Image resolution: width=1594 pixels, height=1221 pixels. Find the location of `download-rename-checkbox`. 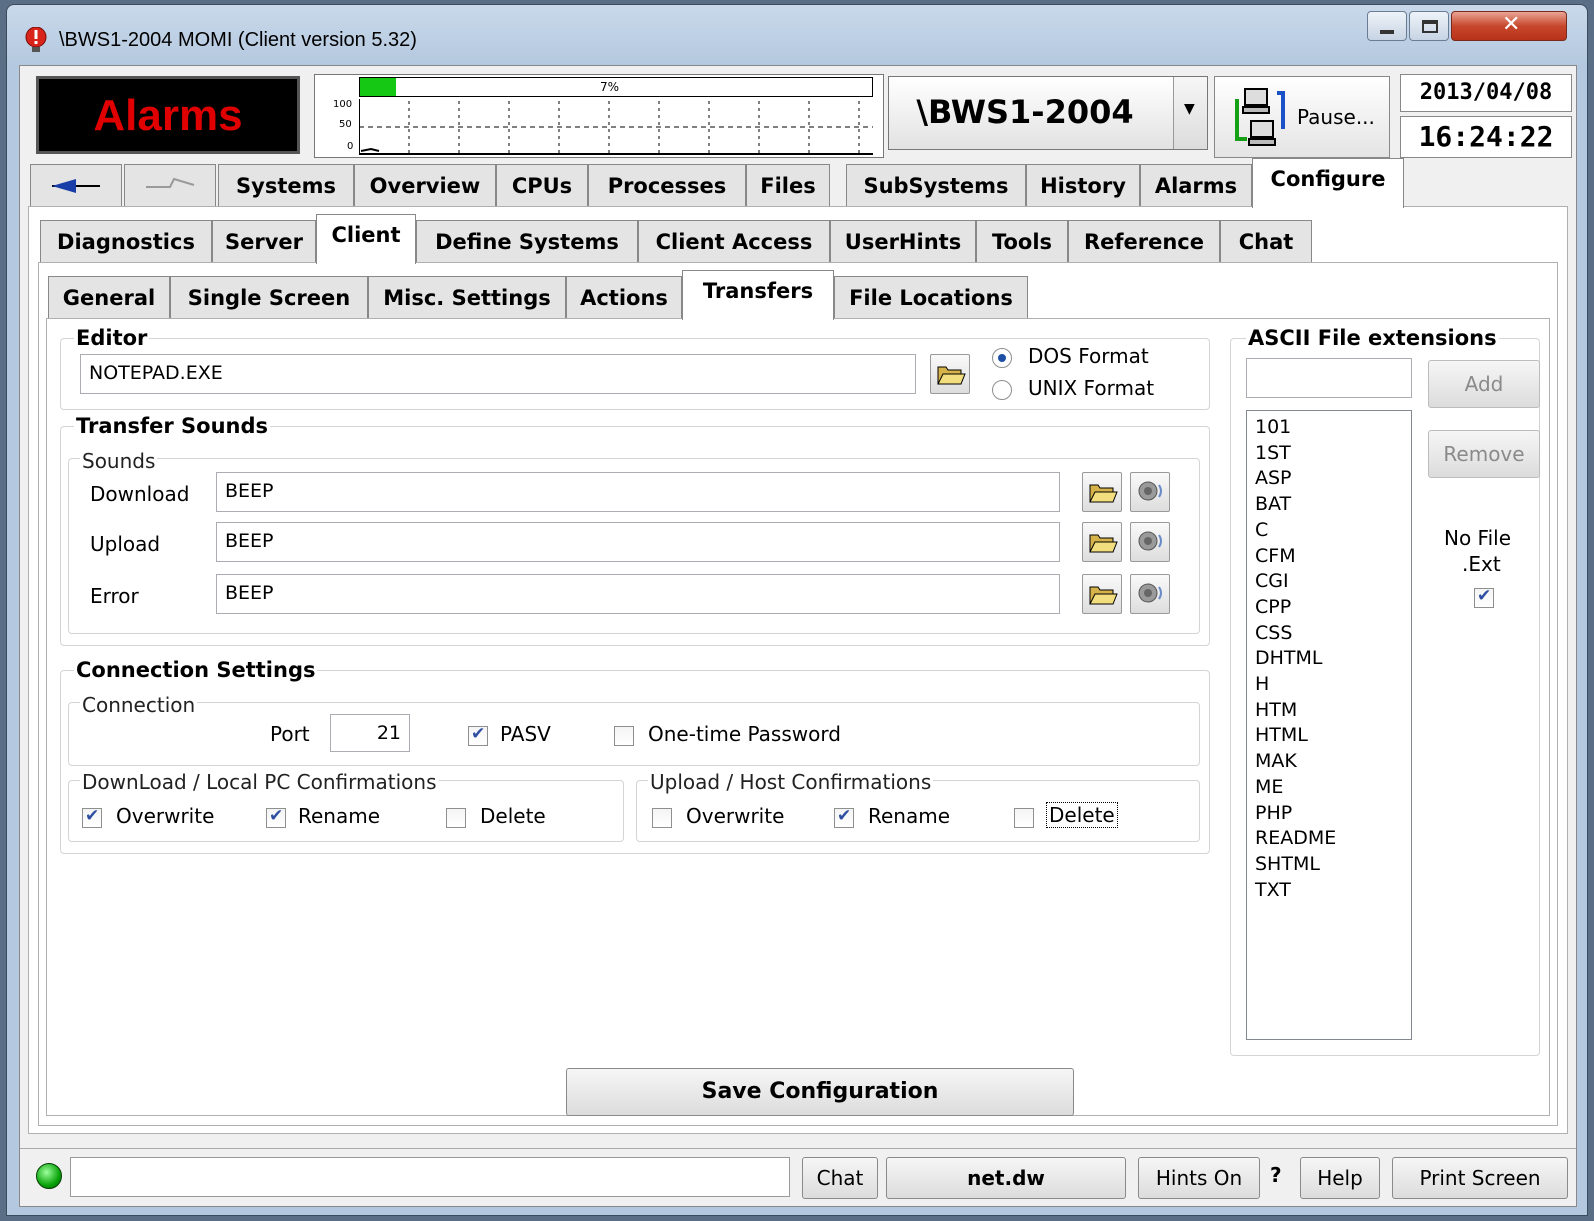

download-rename-checkbox is located at coordinates (276, 817).